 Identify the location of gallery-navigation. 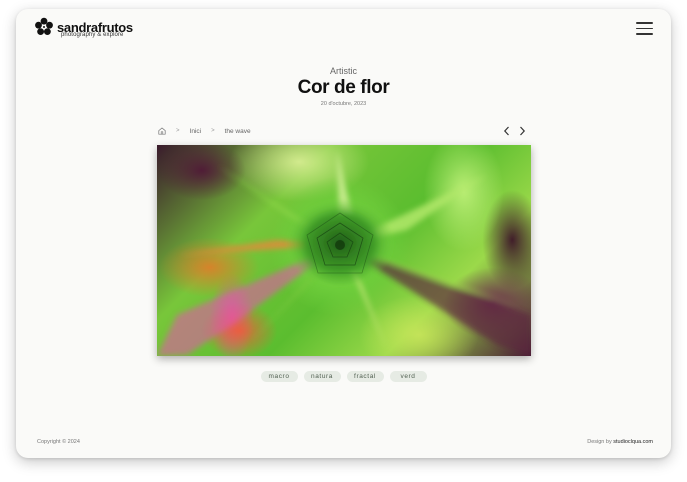
(514, 131).